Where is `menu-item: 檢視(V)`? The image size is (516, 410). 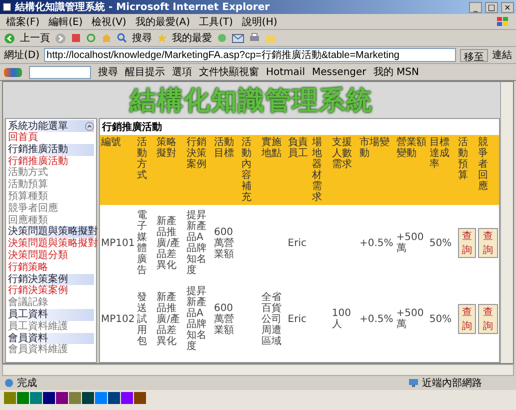
menu-item: 檢視(V) is located at coordinates (109, 21).